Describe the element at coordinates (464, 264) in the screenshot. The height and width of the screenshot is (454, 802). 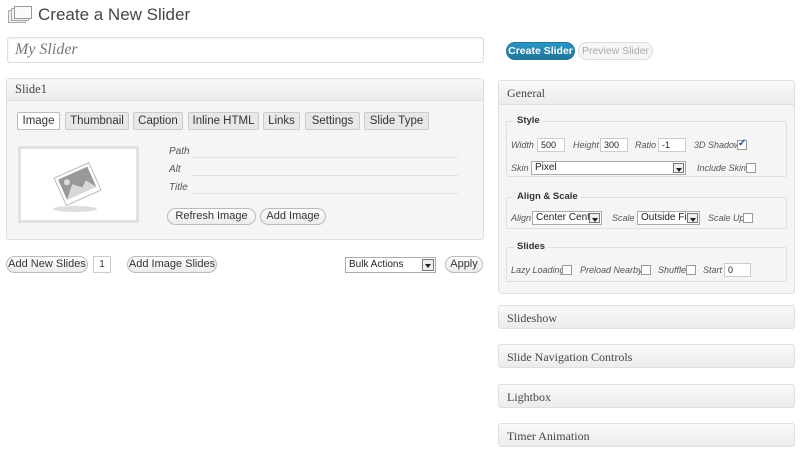
I see `apply-button: Apply` at that location.